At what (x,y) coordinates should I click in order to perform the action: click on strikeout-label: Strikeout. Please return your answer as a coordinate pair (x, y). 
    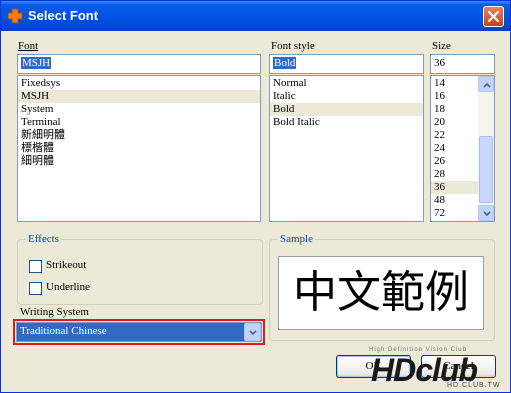
    Looking at the image, I should click on (66, 265).